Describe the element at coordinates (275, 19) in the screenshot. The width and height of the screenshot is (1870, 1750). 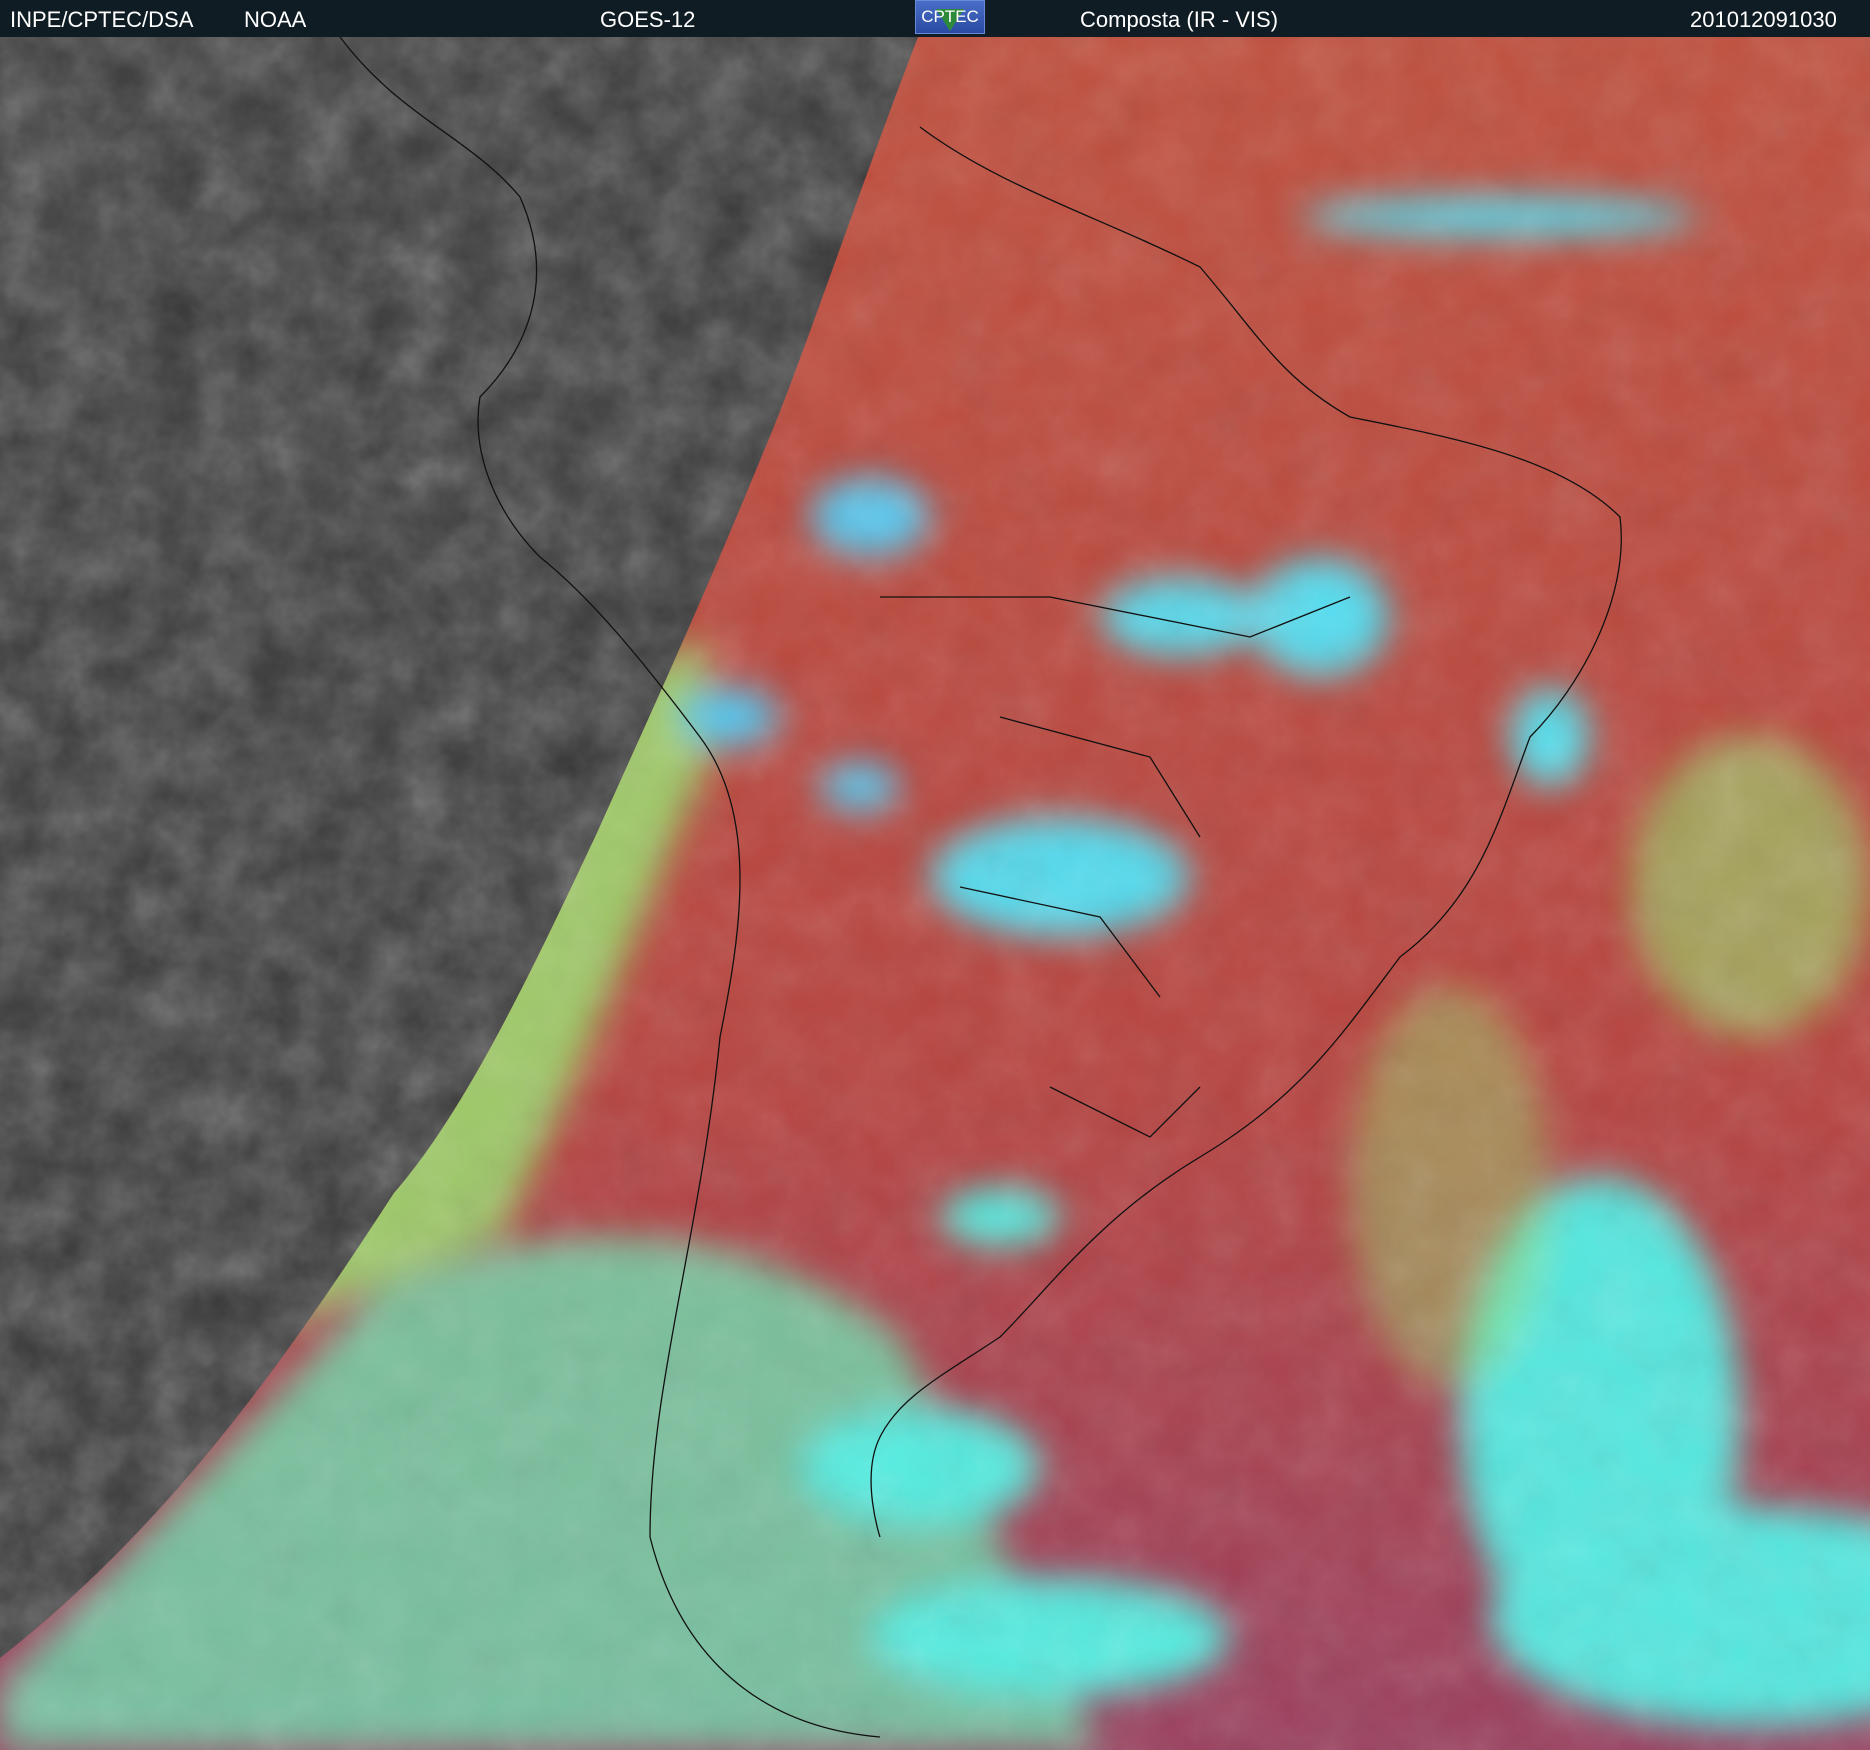
I see `source-label: NOAA` at that location.